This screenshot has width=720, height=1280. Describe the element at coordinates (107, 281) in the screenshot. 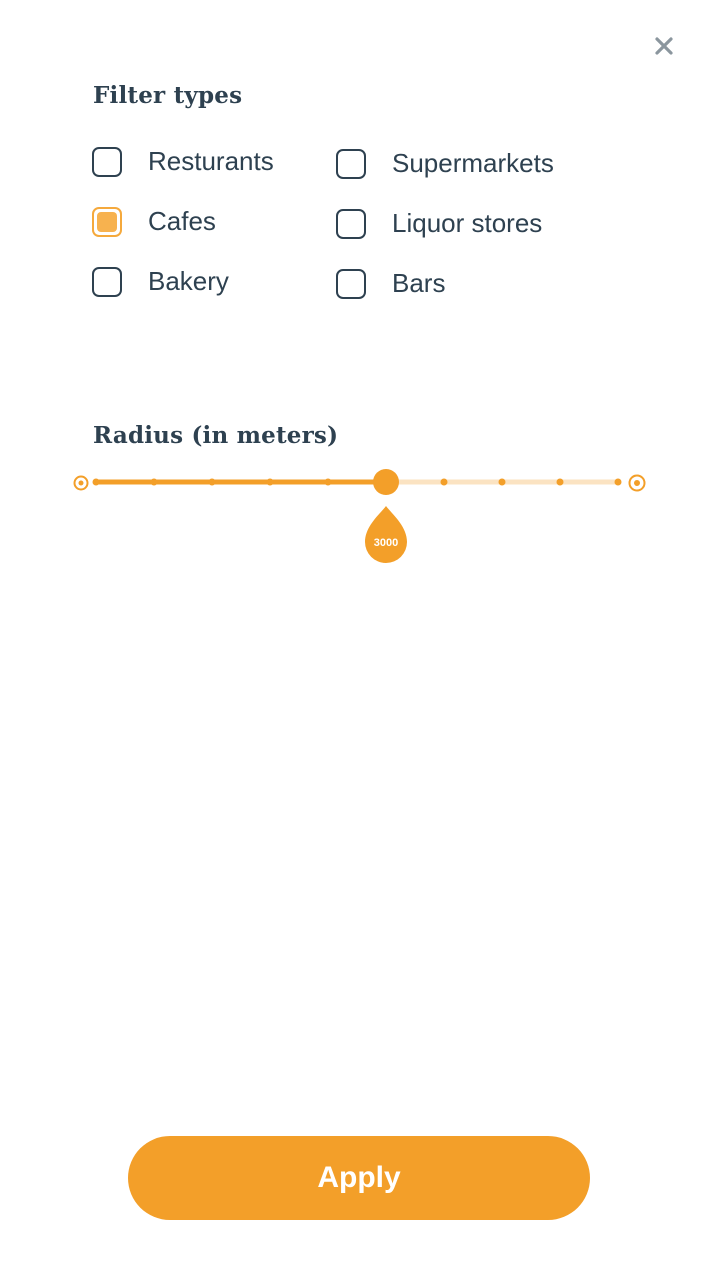

I see `bakery-checkbox` at that location.